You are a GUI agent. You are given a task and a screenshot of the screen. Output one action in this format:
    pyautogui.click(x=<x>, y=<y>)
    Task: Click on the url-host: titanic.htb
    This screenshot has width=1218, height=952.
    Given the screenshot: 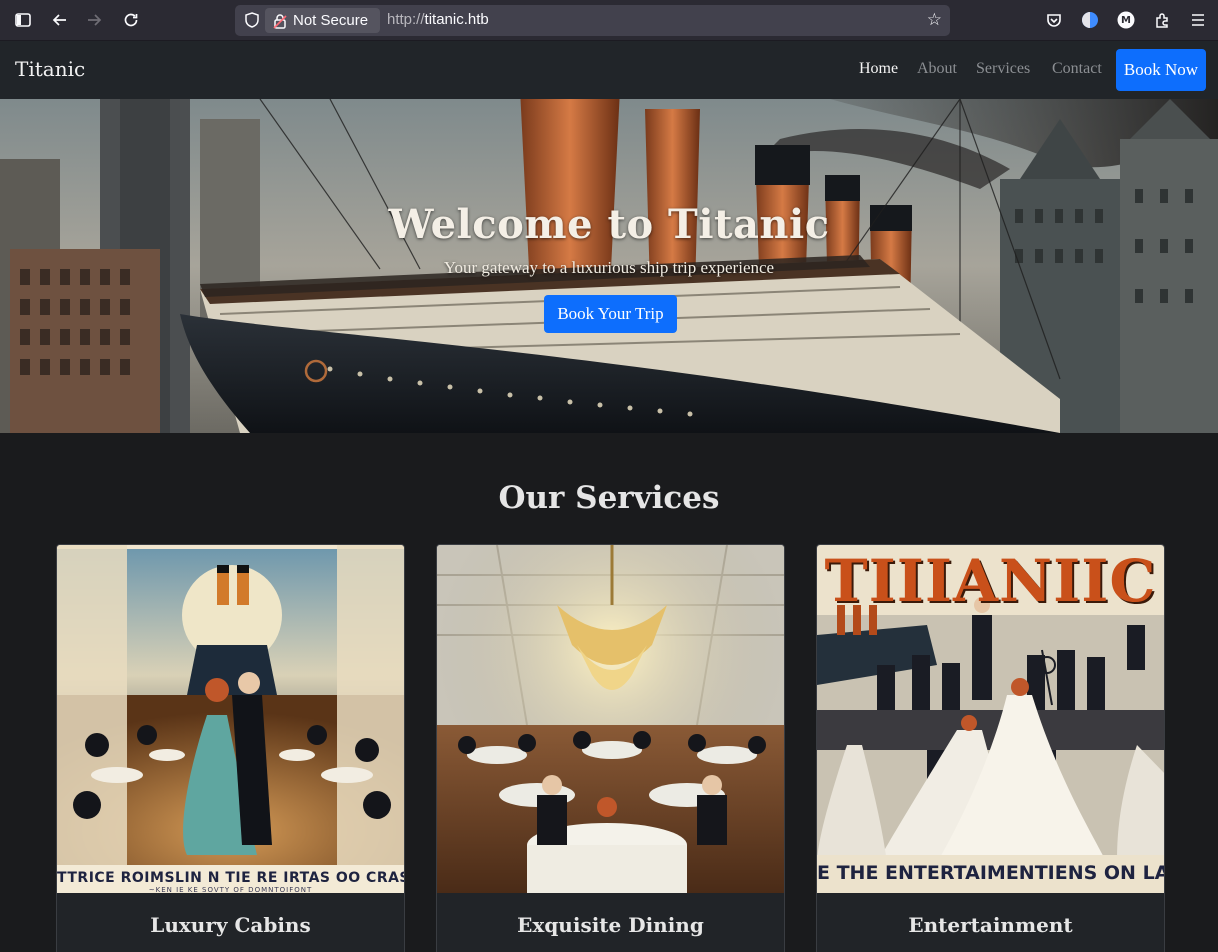 What is the action you would take?
    pyautogui.click(x=456, y=19)
    